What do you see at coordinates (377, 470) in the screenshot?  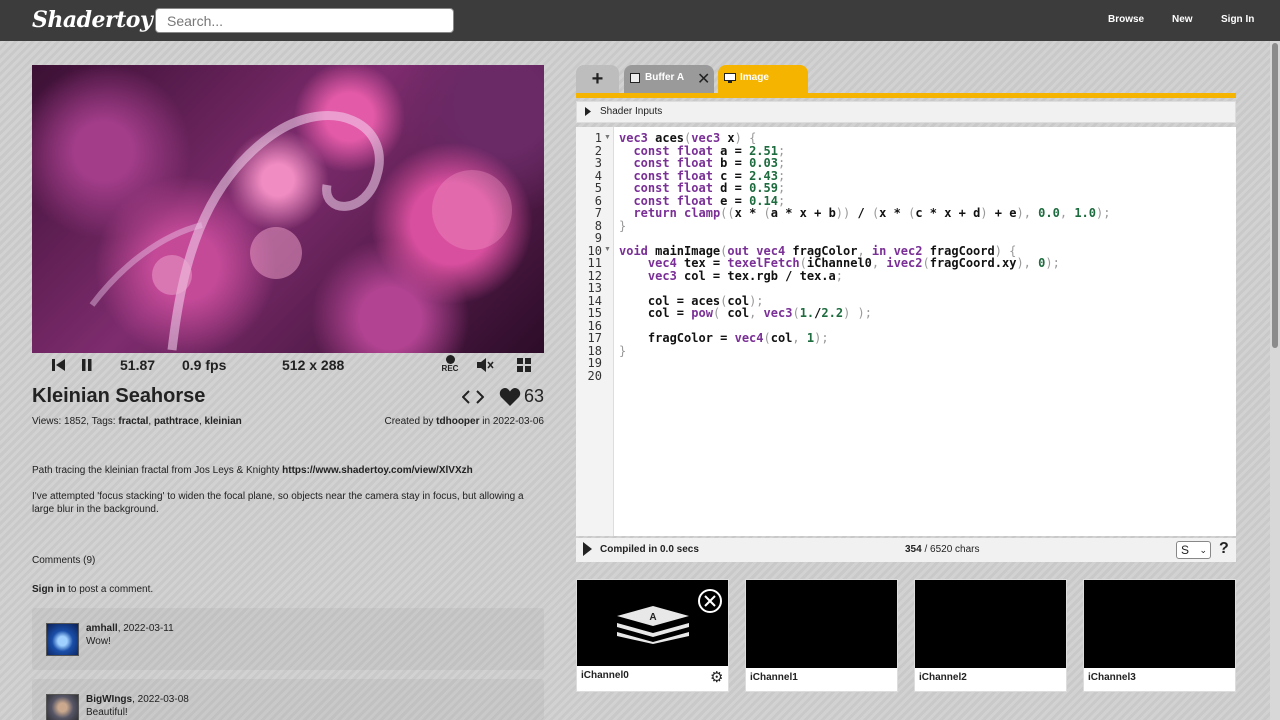 I see `description-link: https://www.shadertoy.com/view/XlVXzh` at bounding box center [377, 470].